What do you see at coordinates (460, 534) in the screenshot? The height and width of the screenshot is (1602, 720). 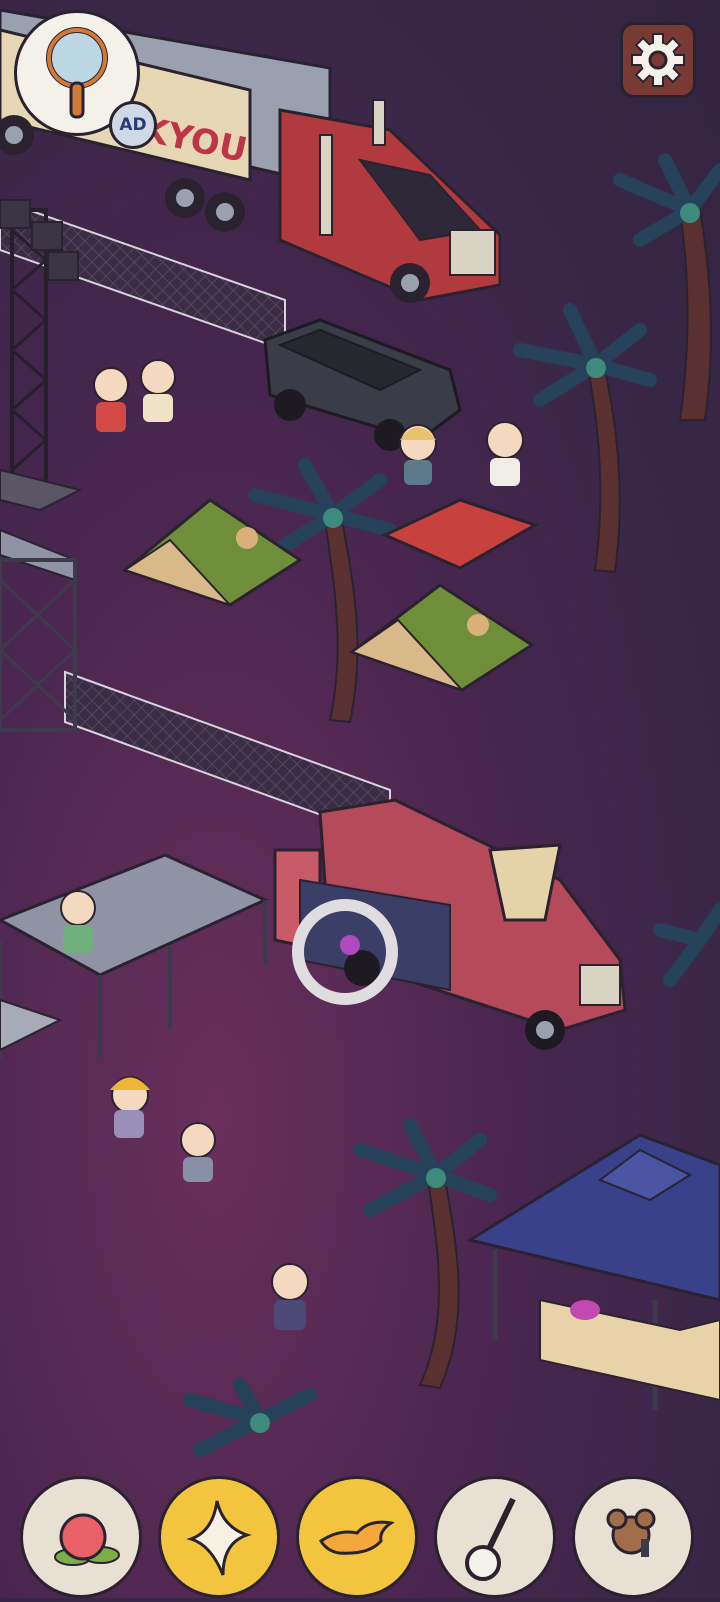 I see `picnic-blanket` at bounding box center [460, 534].